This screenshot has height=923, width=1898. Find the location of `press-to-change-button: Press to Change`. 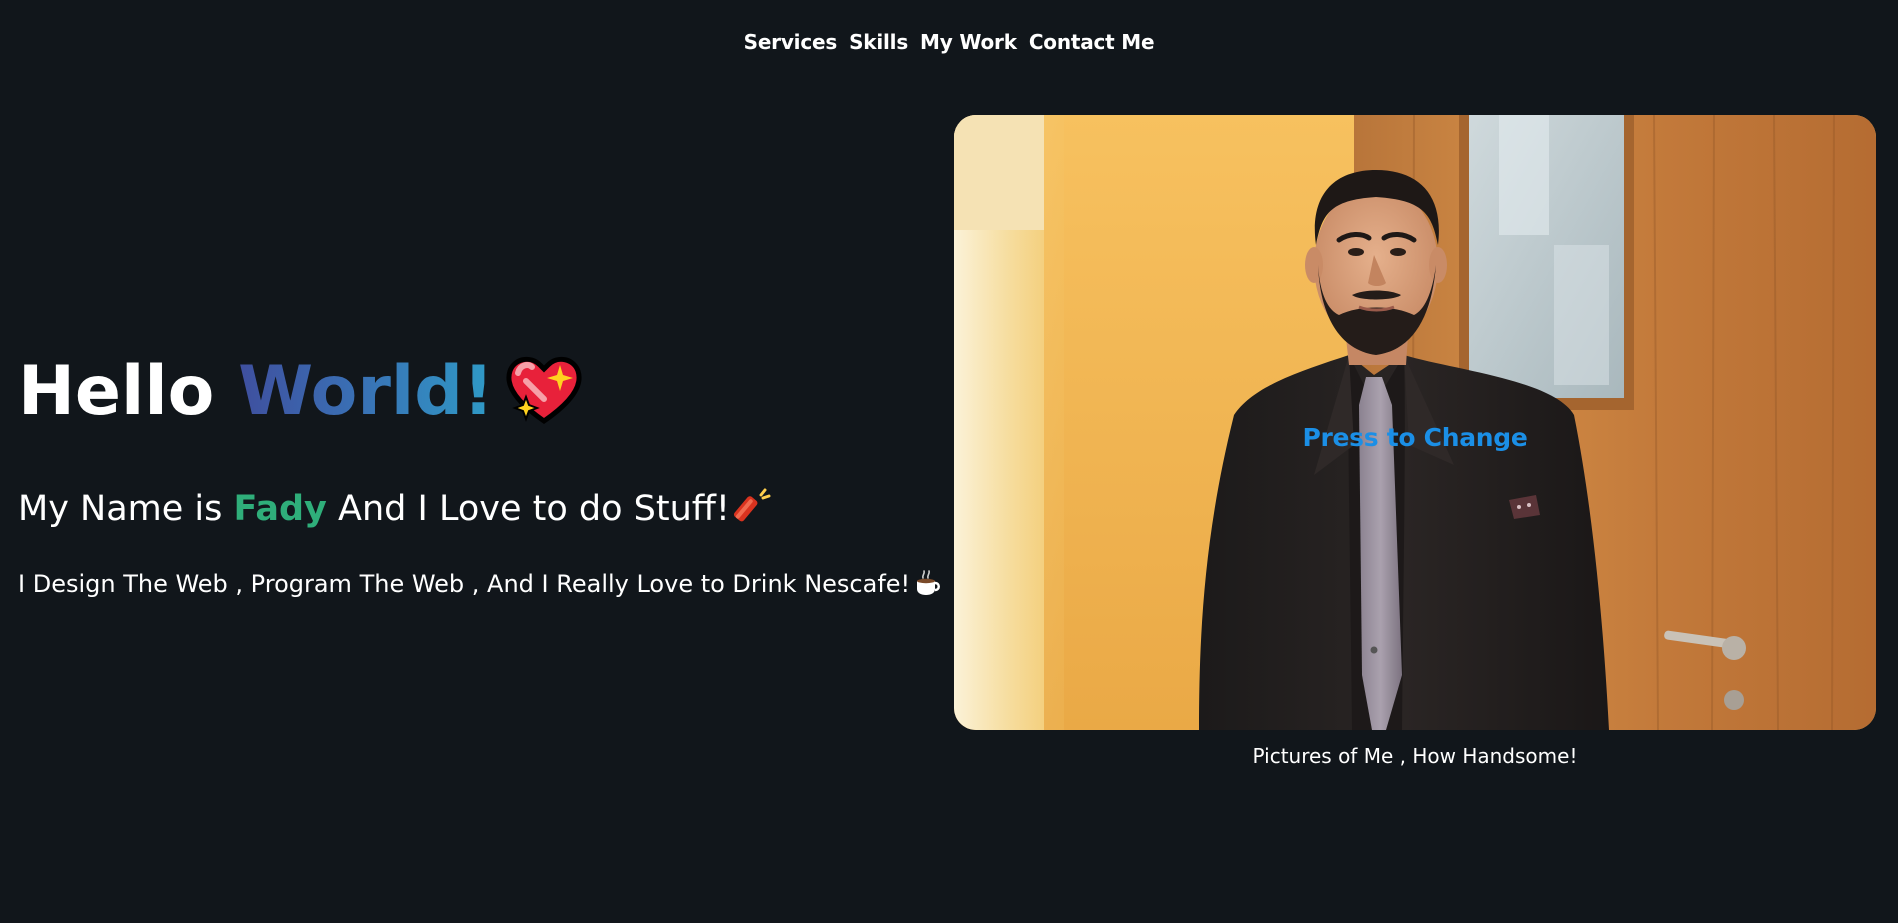

press-to-change-button: Press to Change is located at coordinates (1415, 437).